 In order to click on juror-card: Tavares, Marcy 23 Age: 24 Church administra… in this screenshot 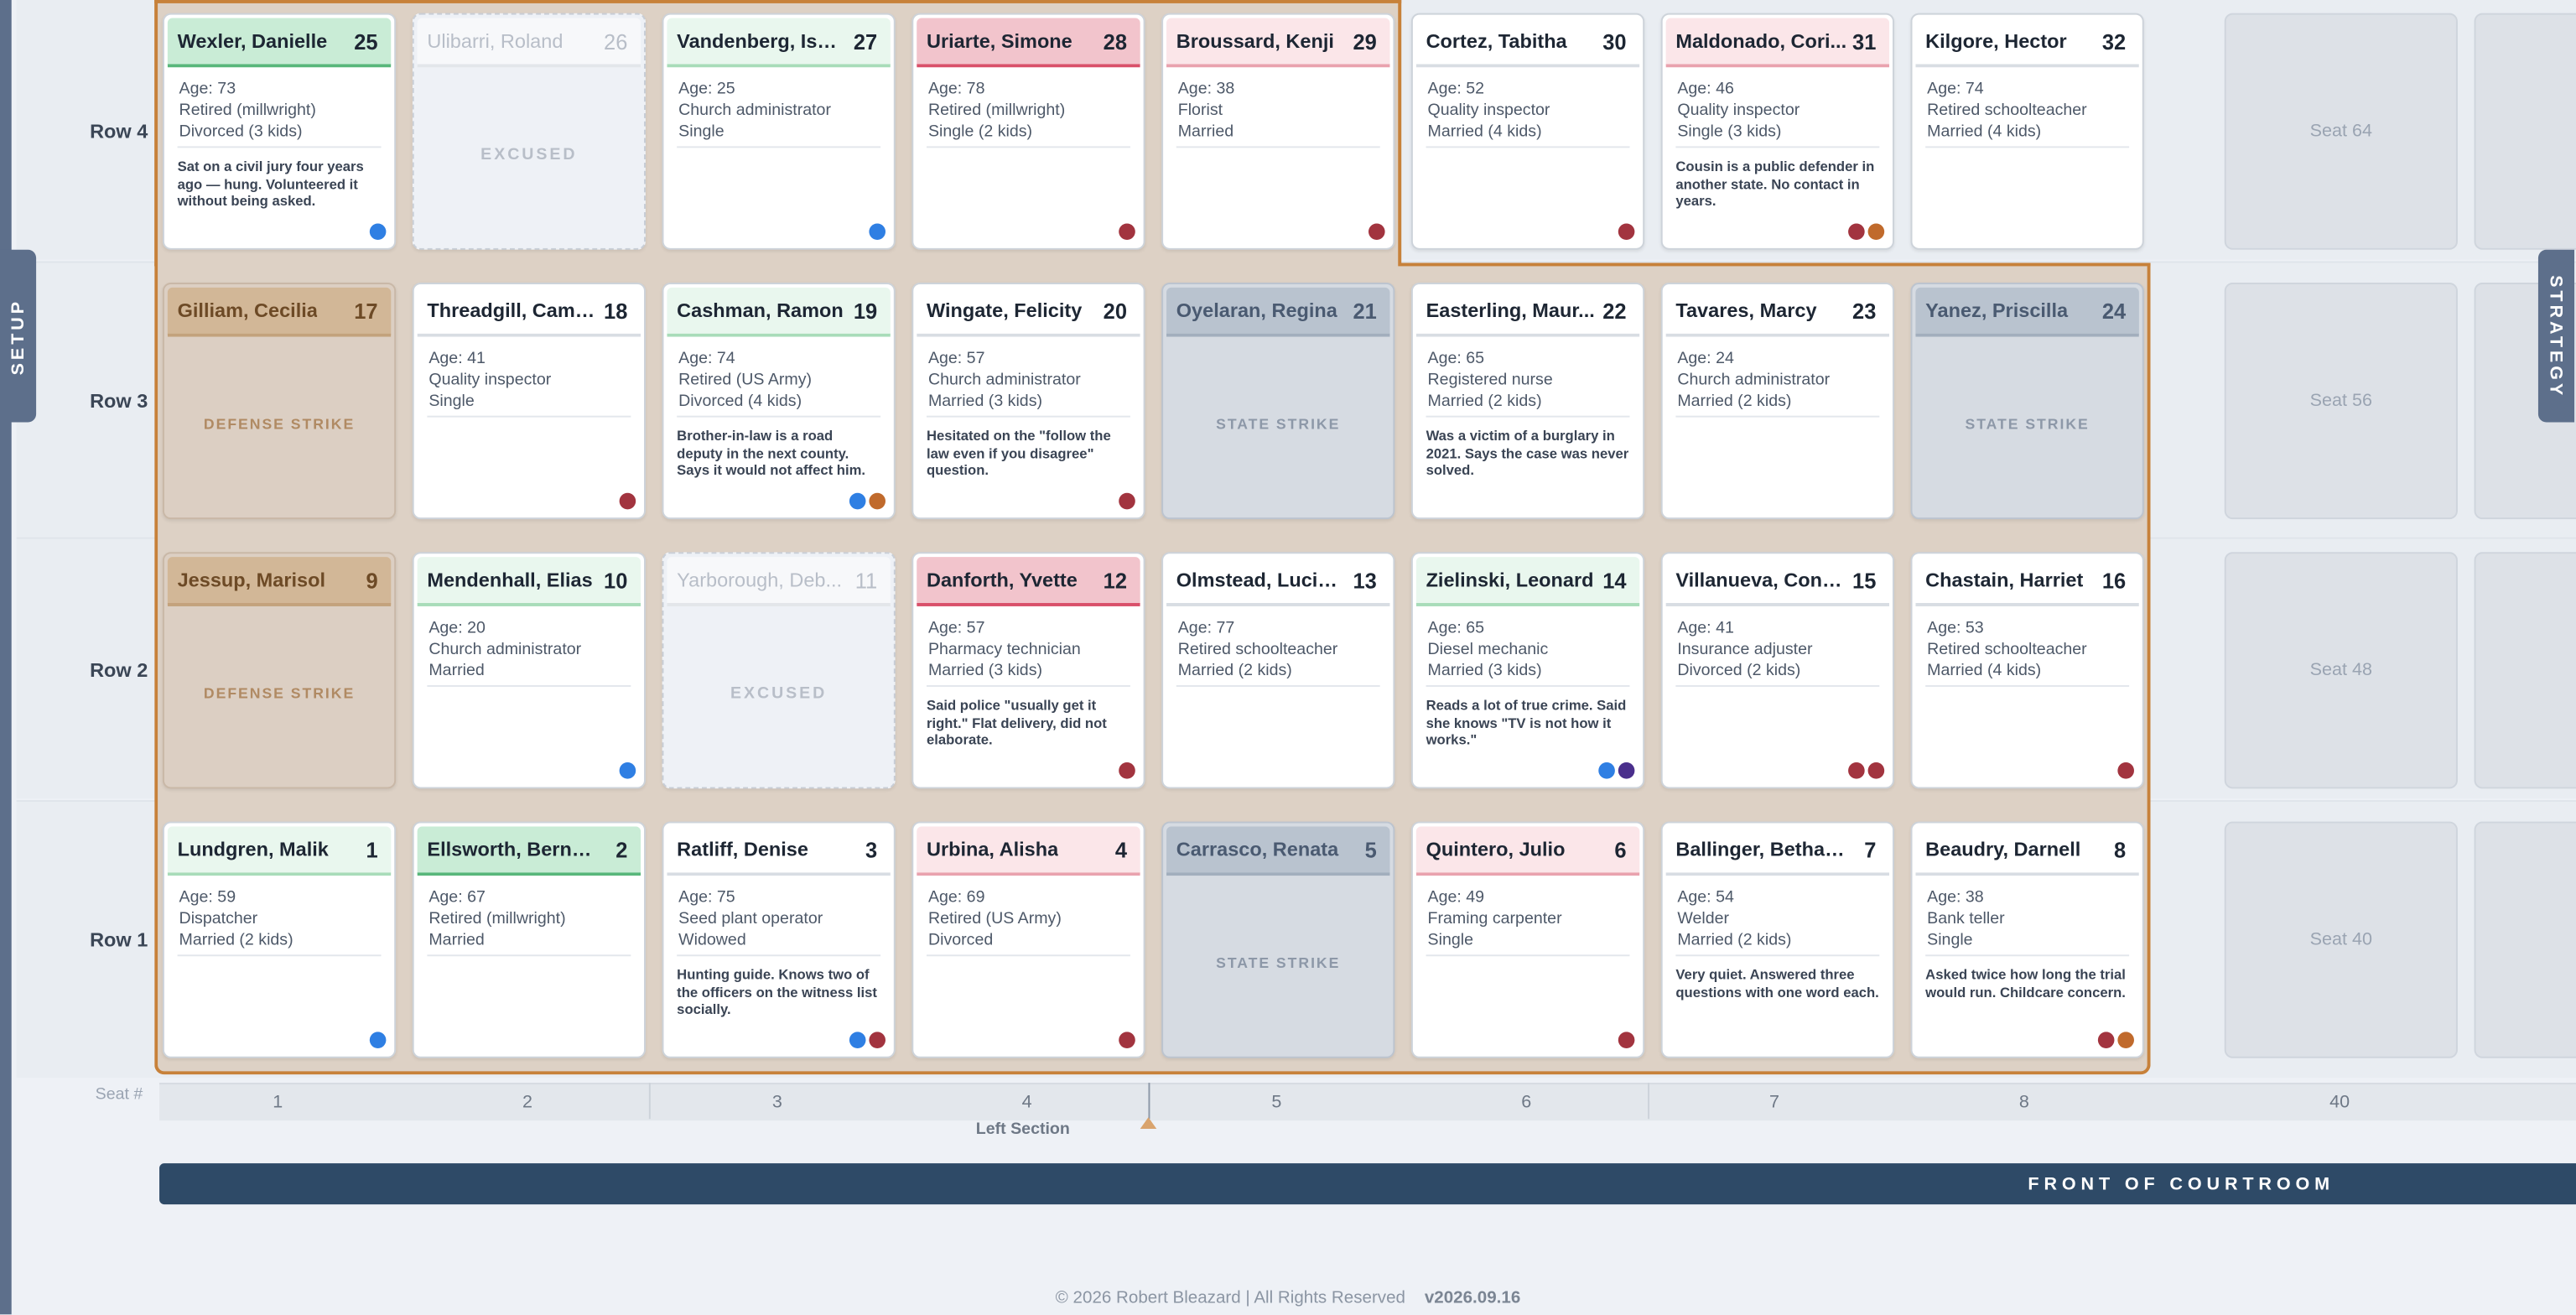, I will do `click(1777, 401)`.